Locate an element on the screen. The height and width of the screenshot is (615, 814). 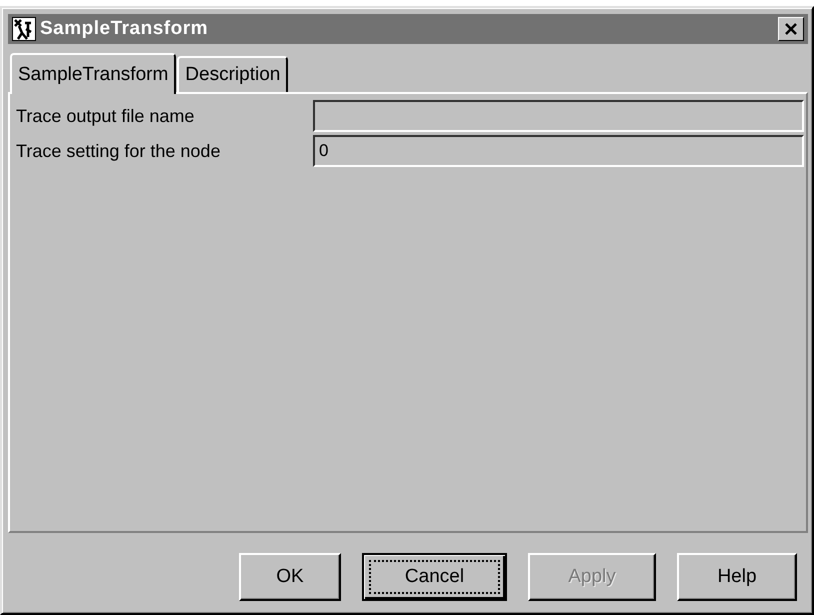
tab: Description is located at coordinates (232, 74).